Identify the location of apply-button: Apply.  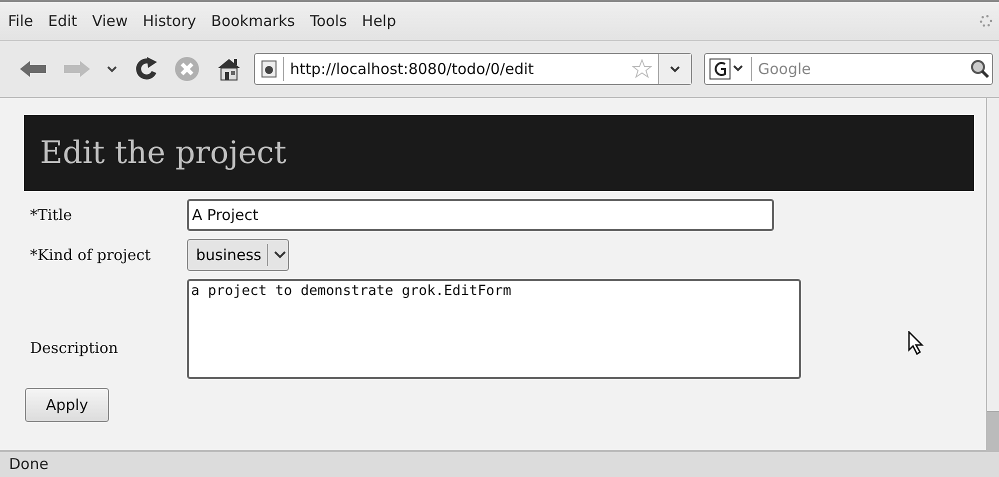
(67, 405).